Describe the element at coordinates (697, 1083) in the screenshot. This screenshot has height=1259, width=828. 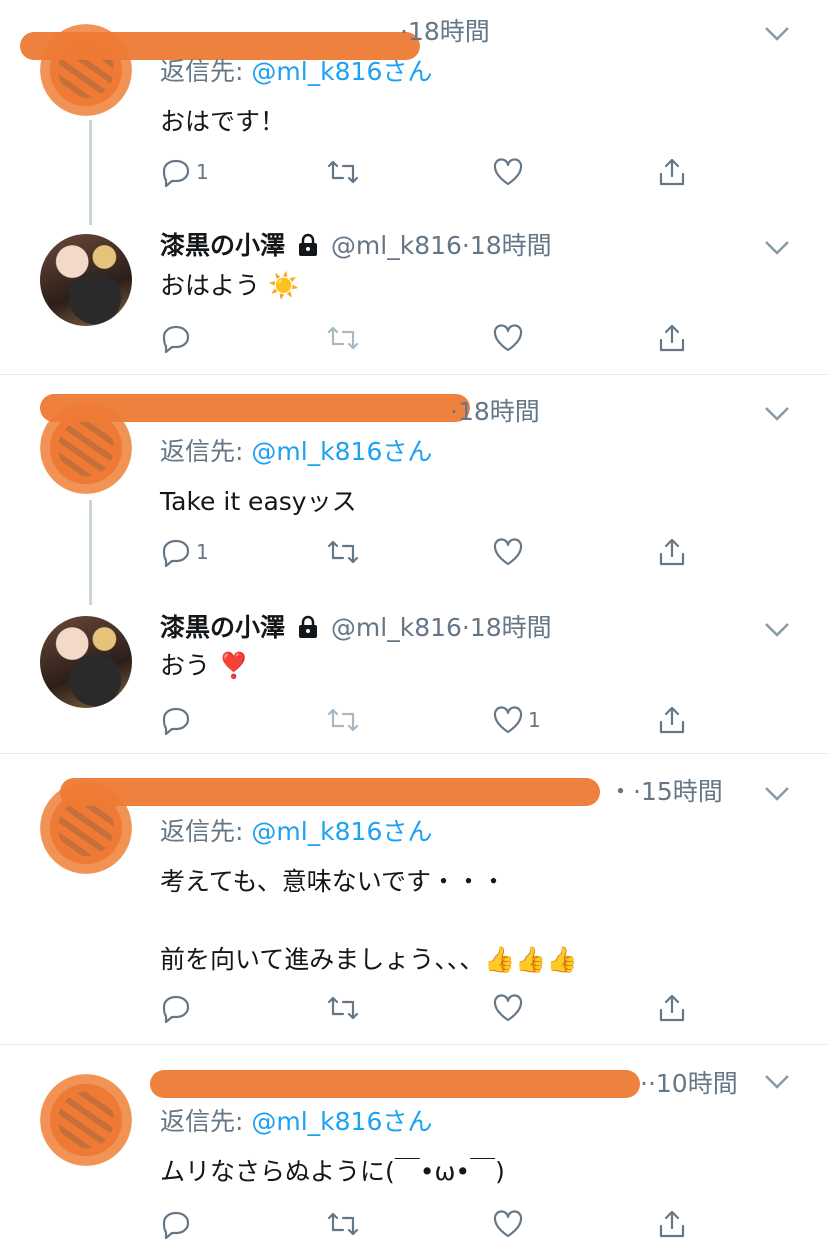
I see `tweet-time: 10時間` at that location.